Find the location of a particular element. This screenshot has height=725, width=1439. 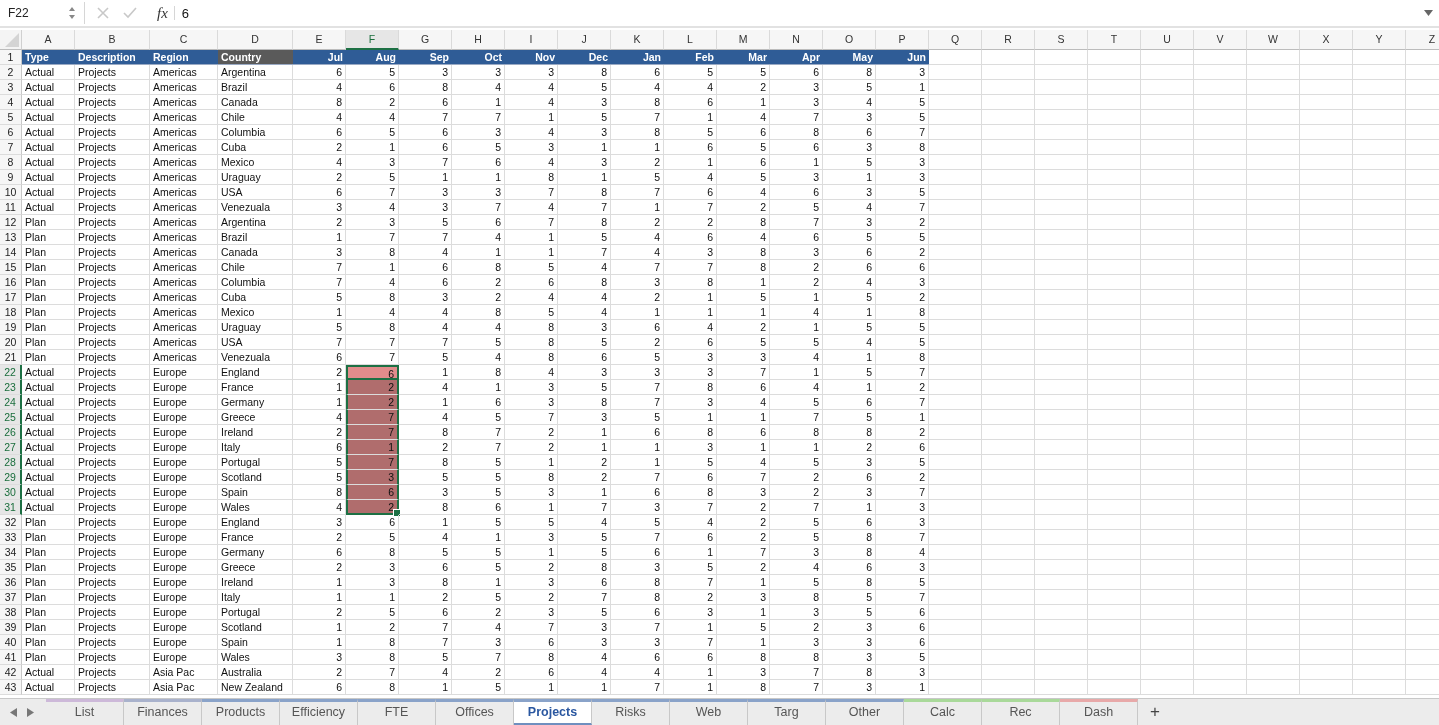

column-header: A is located at coordinates (48, 40).